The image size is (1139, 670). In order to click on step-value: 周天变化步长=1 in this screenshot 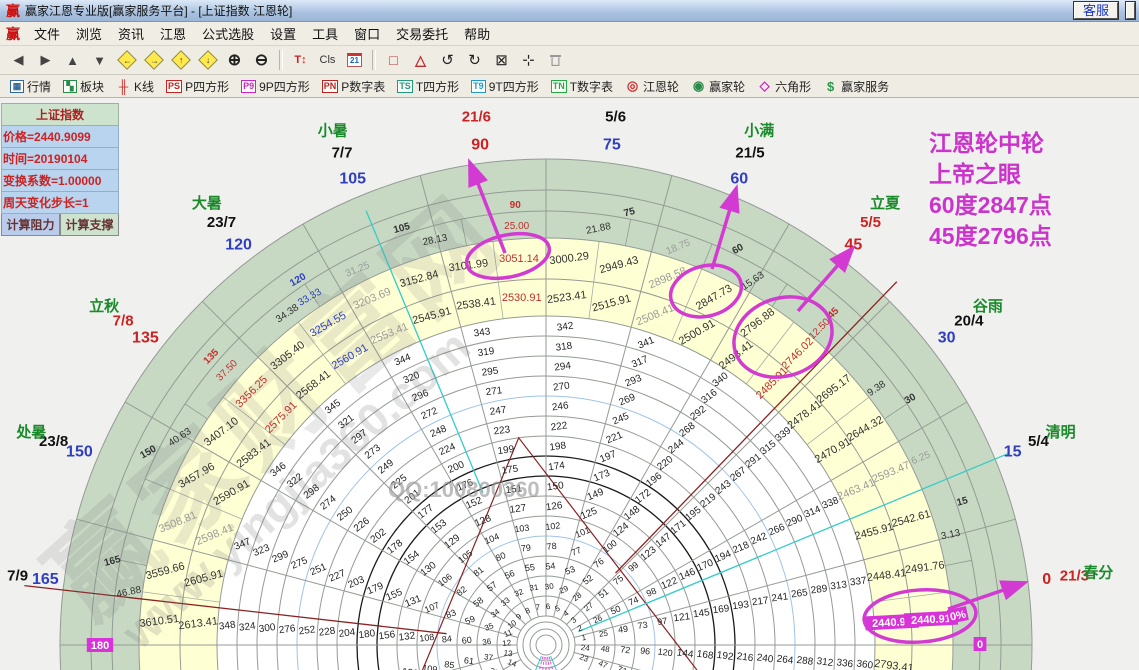, I will do `click(60, 203)`.